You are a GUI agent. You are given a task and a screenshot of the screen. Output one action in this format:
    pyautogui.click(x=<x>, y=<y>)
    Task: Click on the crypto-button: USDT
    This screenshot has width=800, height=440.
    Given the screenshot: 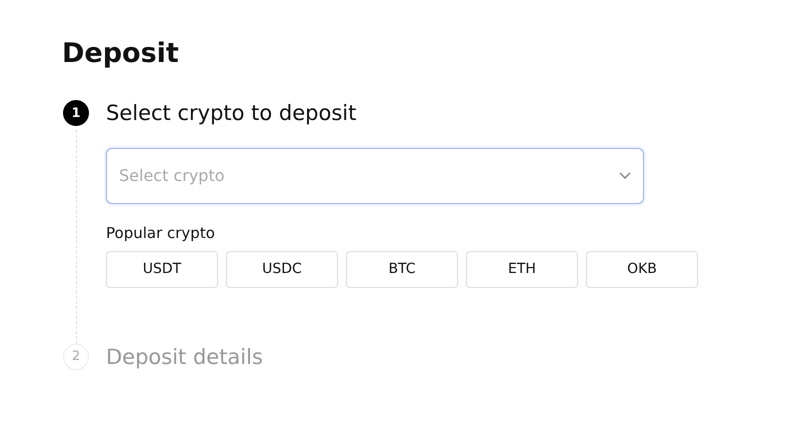 What is the action you would take?
    pyautogui.click(x=162, y=269)
    